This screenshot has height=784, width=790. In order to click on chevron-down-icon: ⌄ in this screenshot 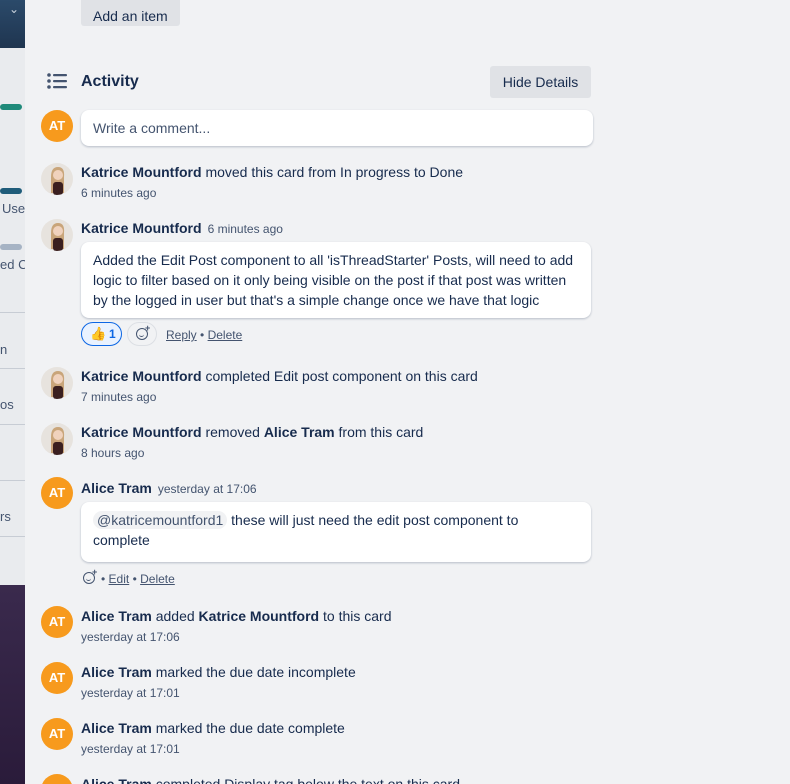, I will do `click(14, 9)`.